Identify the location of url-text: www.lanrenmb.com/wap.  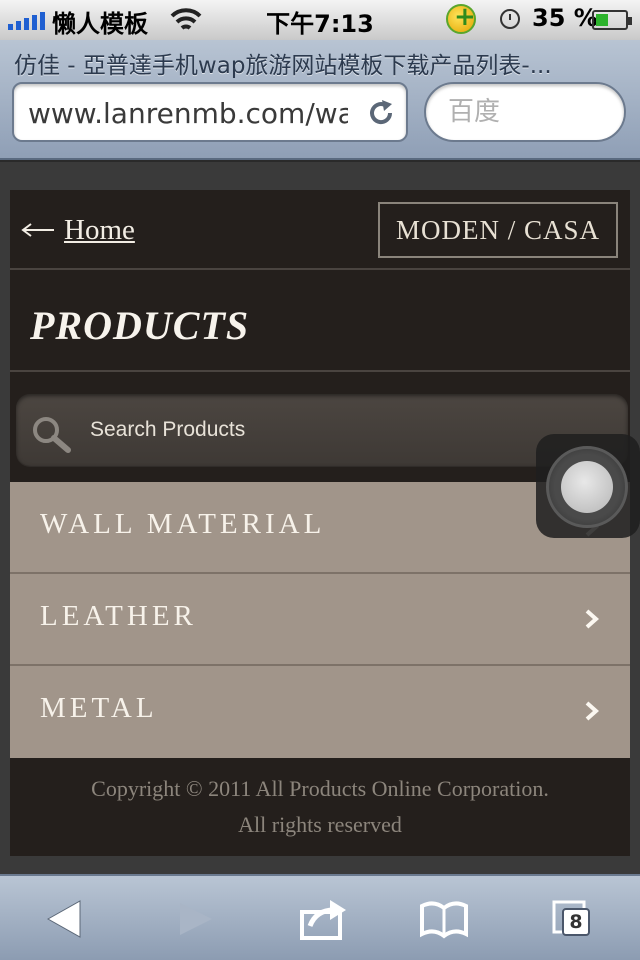
(188, 113).